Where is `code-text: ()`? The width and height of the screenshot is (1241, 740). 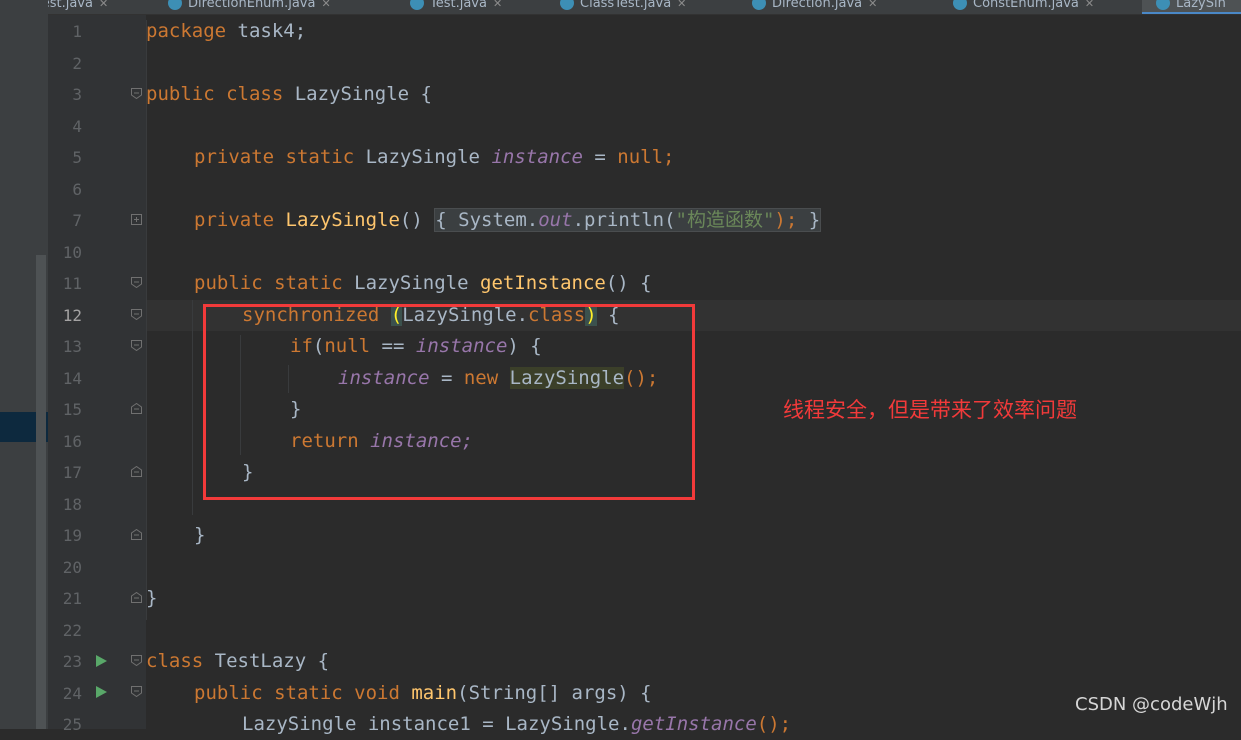 code-text: () is located at coordinates (411, 220).